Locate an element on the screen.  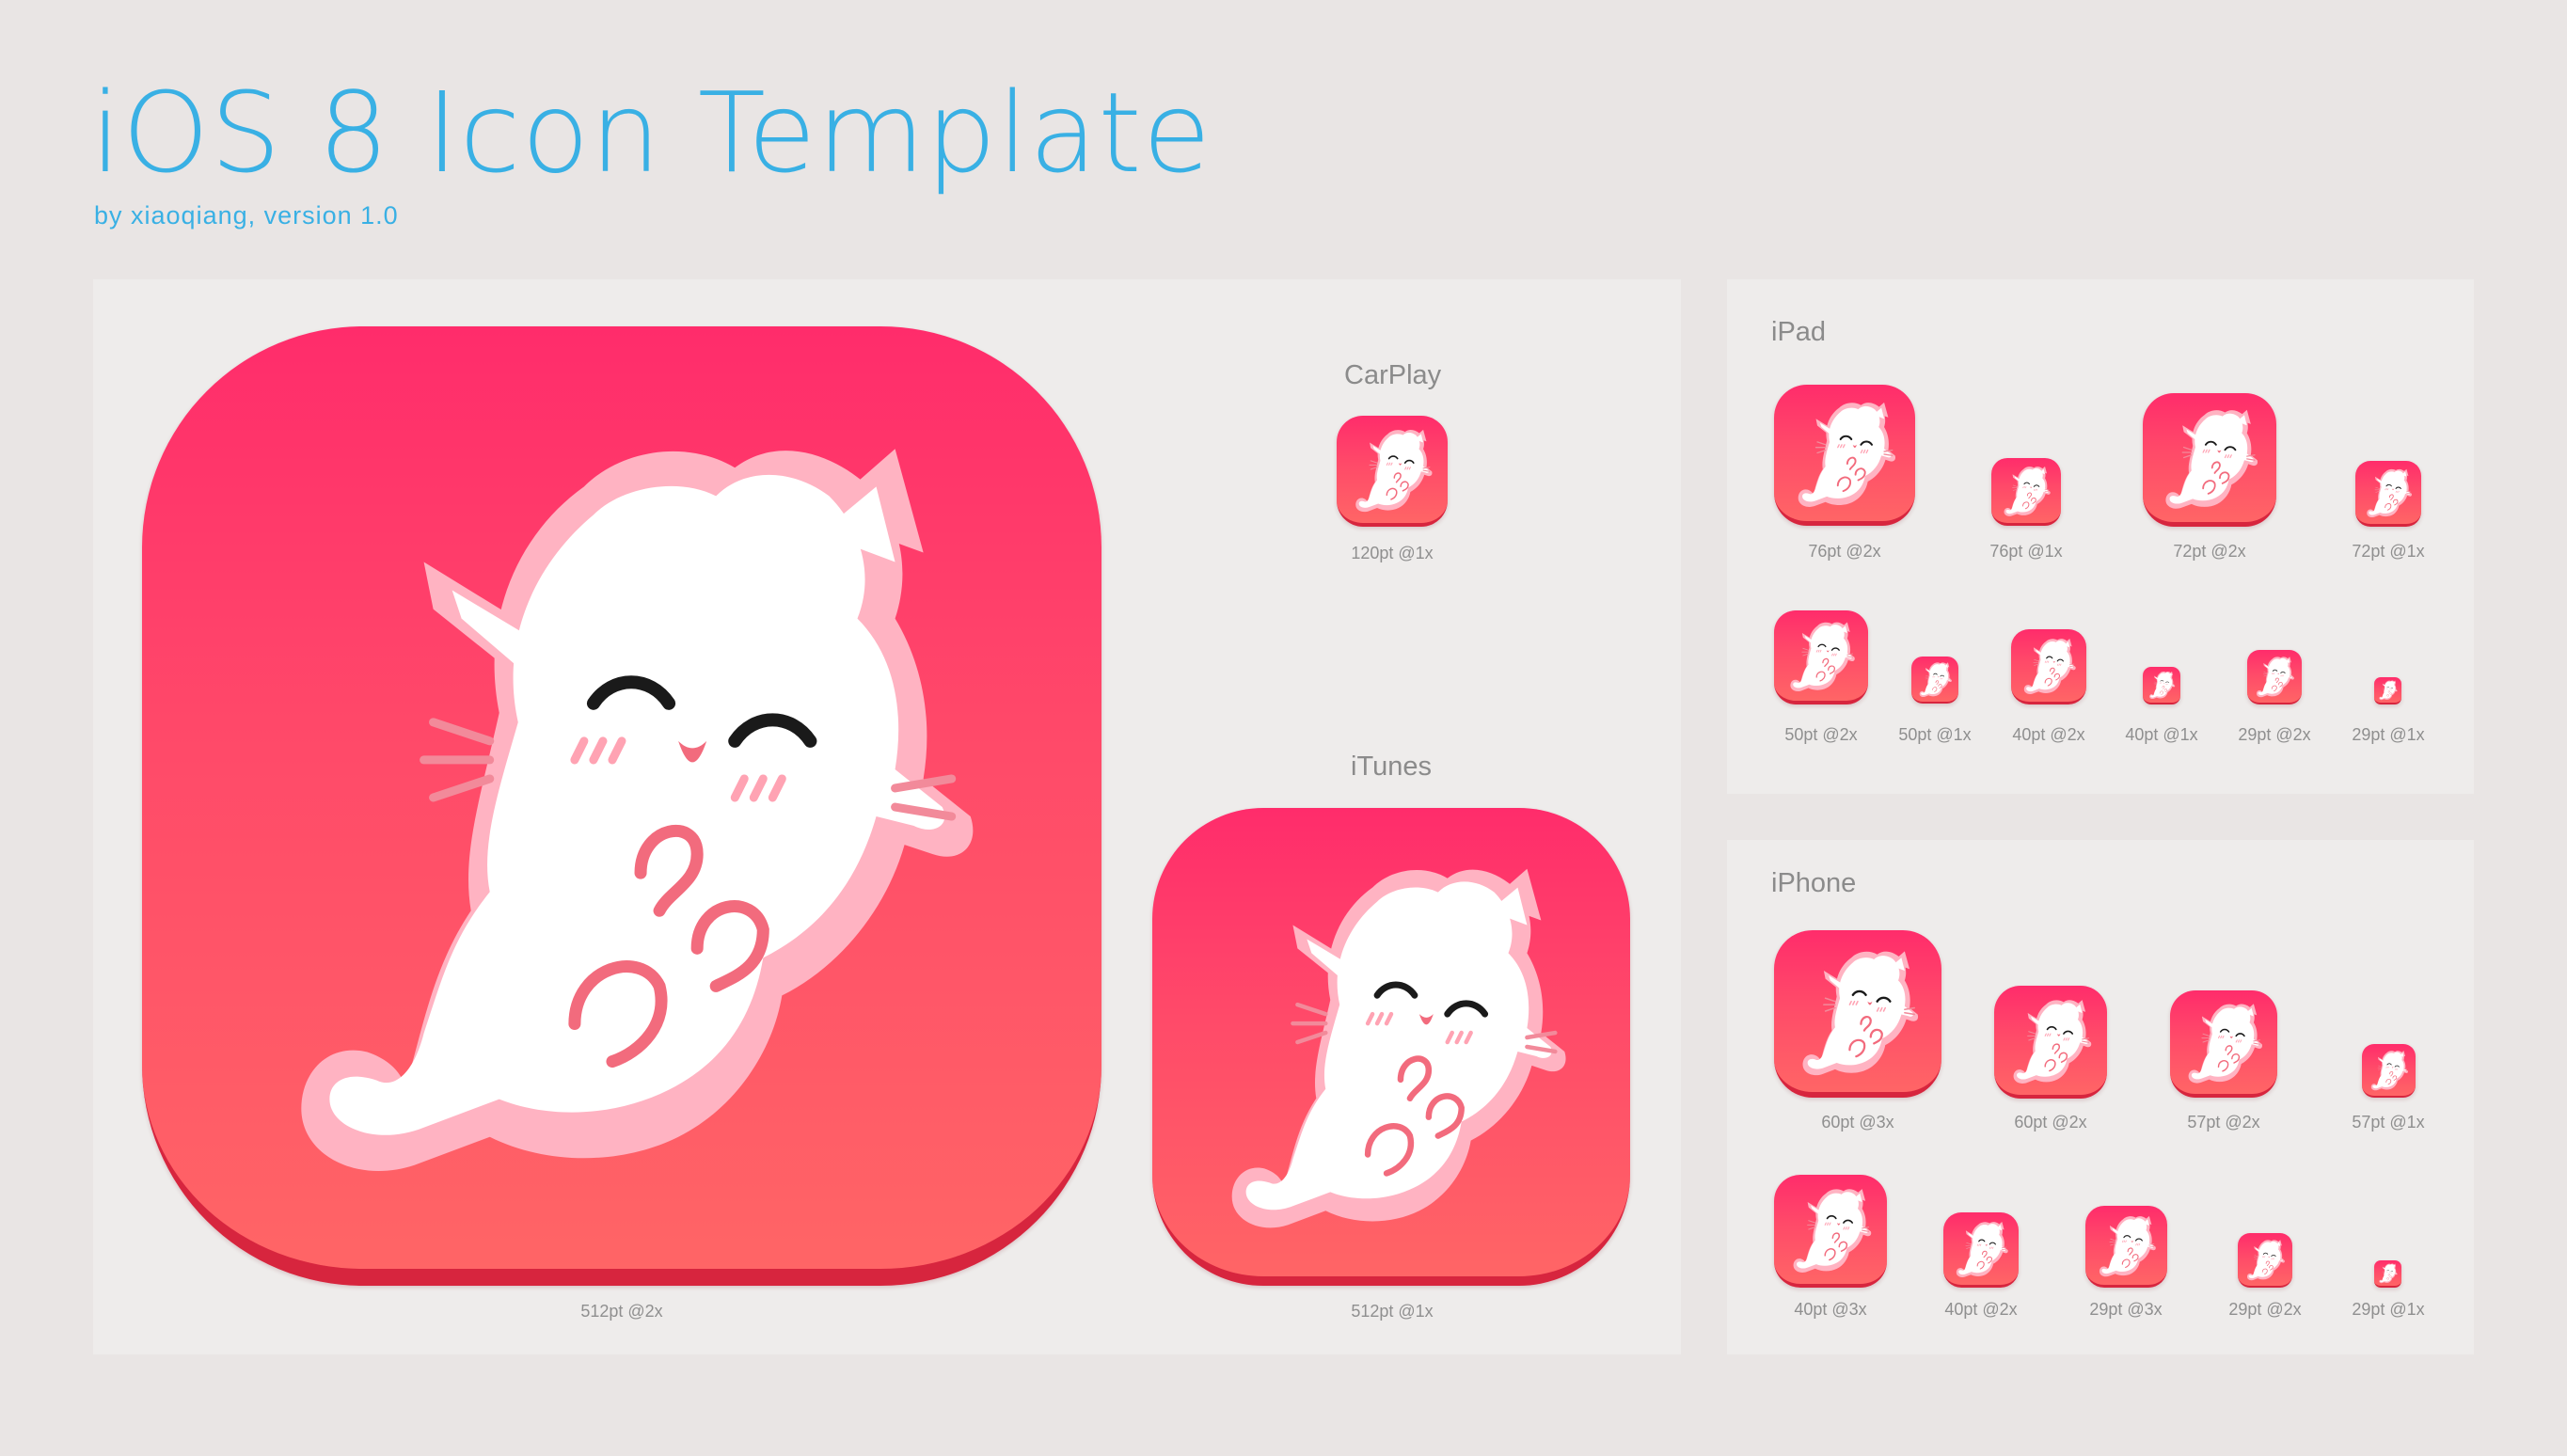
caption-carplay: 120pt @1x is located at coordinates (1392, 553).